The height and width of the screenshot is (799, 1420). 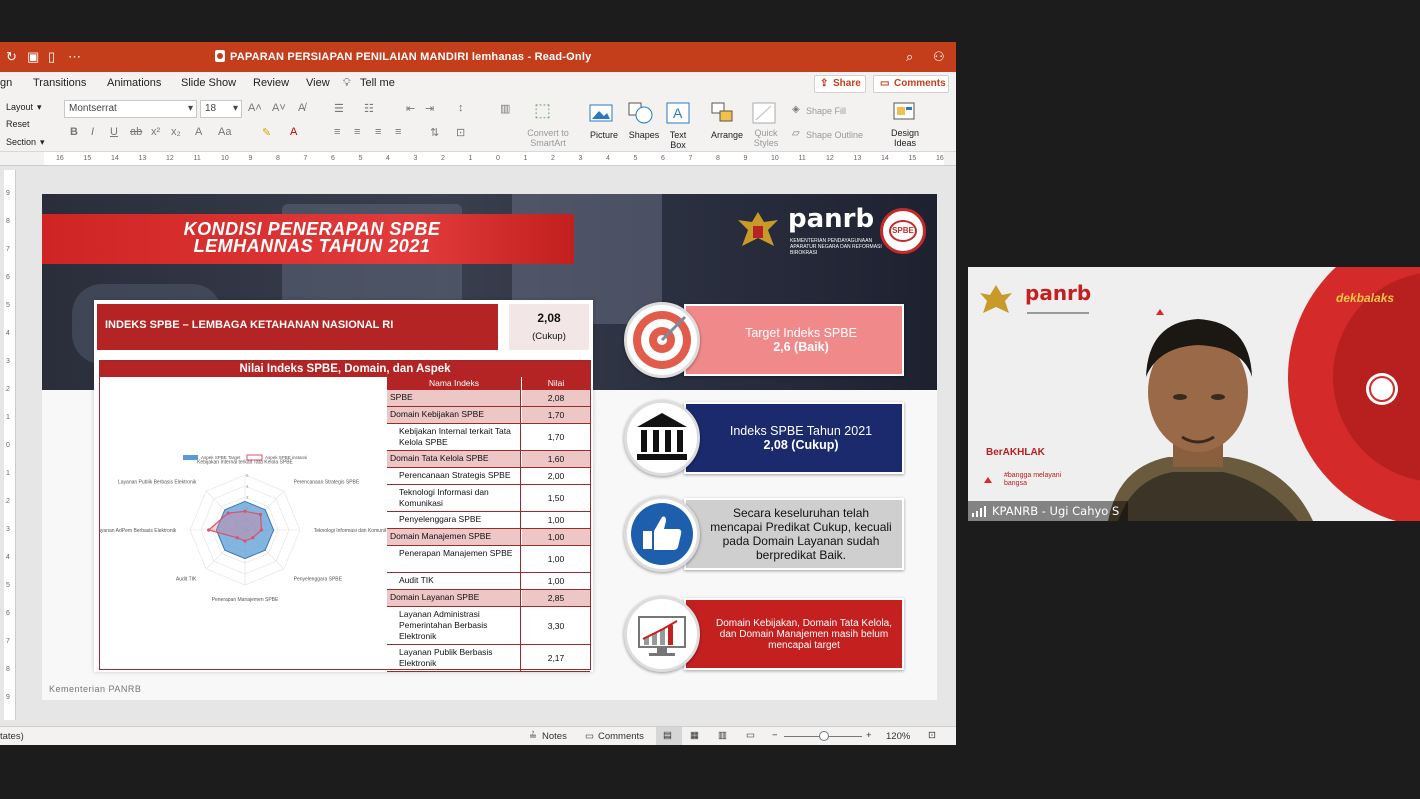 I want to click on menu-review: Review, so click(x=271, y=83).